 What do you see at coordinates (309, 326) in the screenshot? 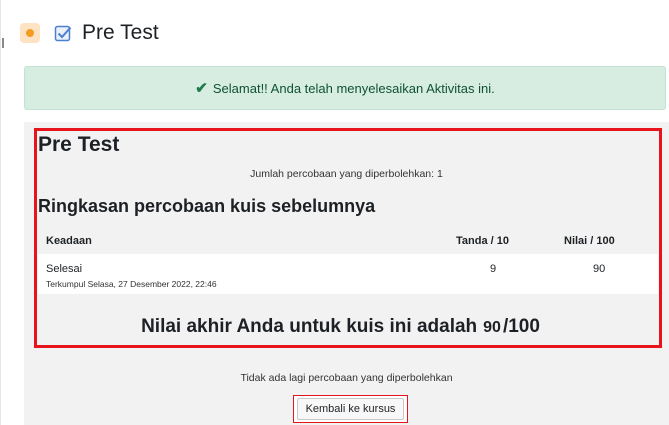
I see `final-grade-label: Nilai akhir Anda untuk kuis ini adalah` at bounding box center [309, 326].